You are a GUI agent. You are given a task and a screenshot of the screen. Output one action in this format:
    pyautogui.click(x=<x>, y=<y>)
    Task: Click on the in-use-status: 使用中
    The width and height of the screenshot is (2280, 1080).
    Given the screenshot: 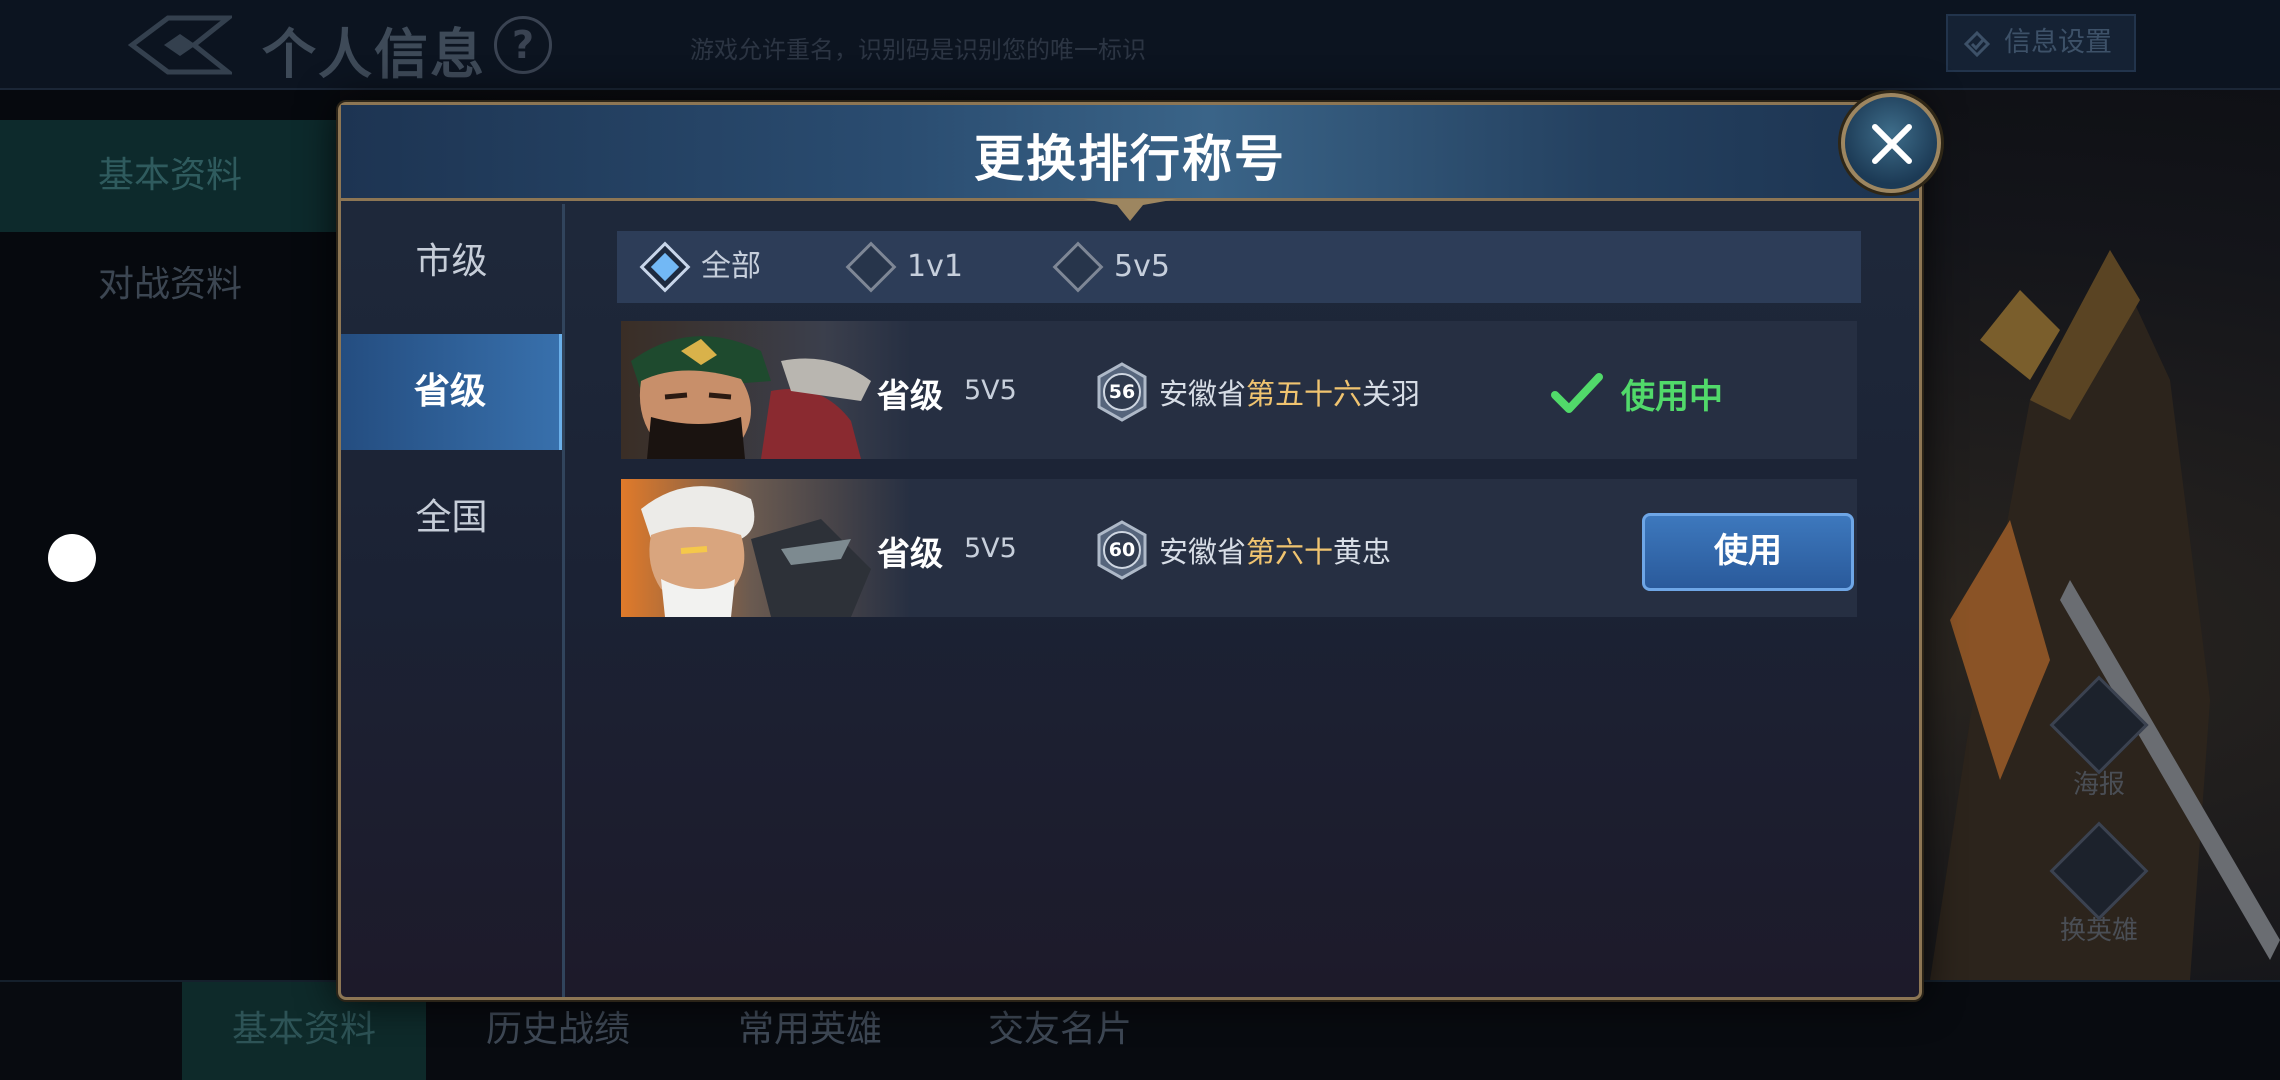 What is the action you would take?
    pyautogui.click(x=1637, y=393)
    